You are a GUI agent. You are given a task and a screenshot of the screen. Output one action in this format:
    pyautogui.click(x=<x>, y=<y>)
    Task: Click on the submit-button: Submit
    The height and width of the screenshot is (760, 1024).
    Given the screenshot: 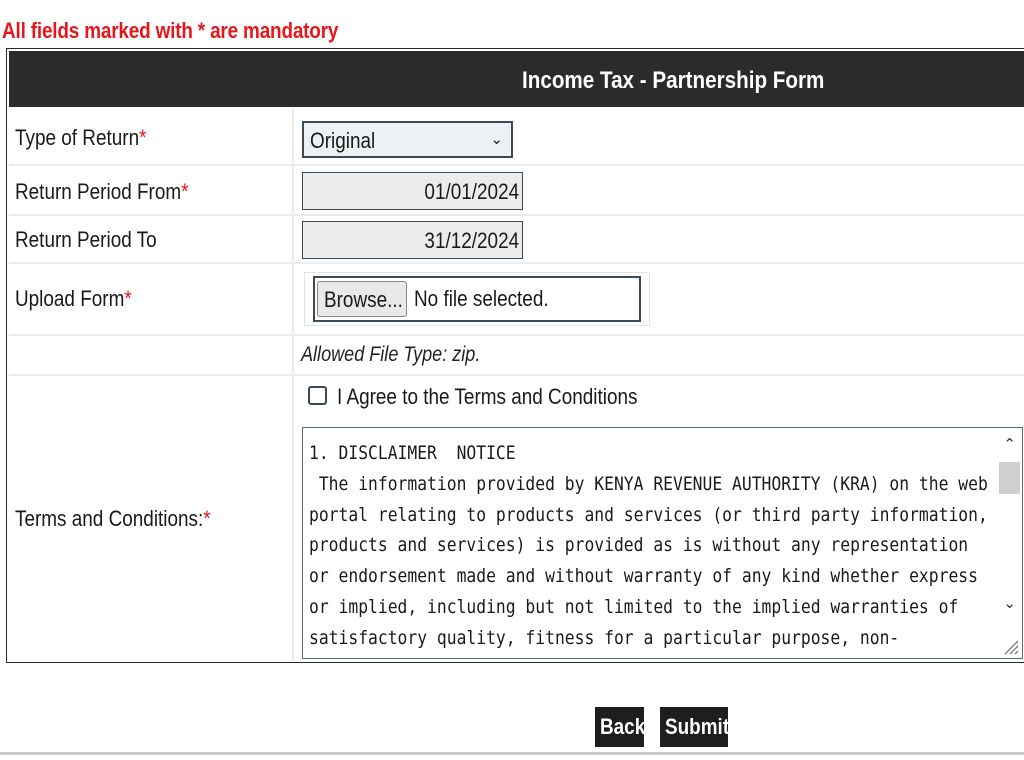 What is the action you would take?
    pyautogui.click(x=694, y=727)
    